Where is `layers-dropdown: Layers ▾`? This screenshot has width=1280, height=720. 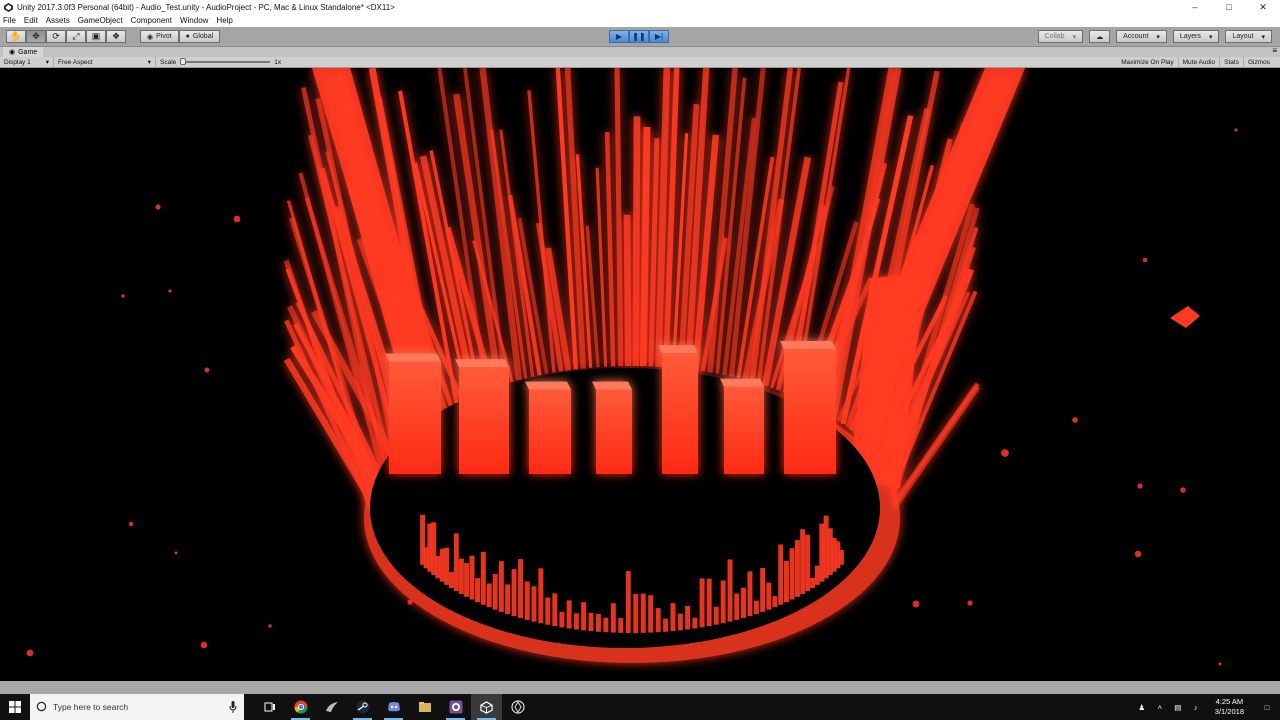
layers-dropdown: Layers ▾ is located at coordinates (1196, 36).